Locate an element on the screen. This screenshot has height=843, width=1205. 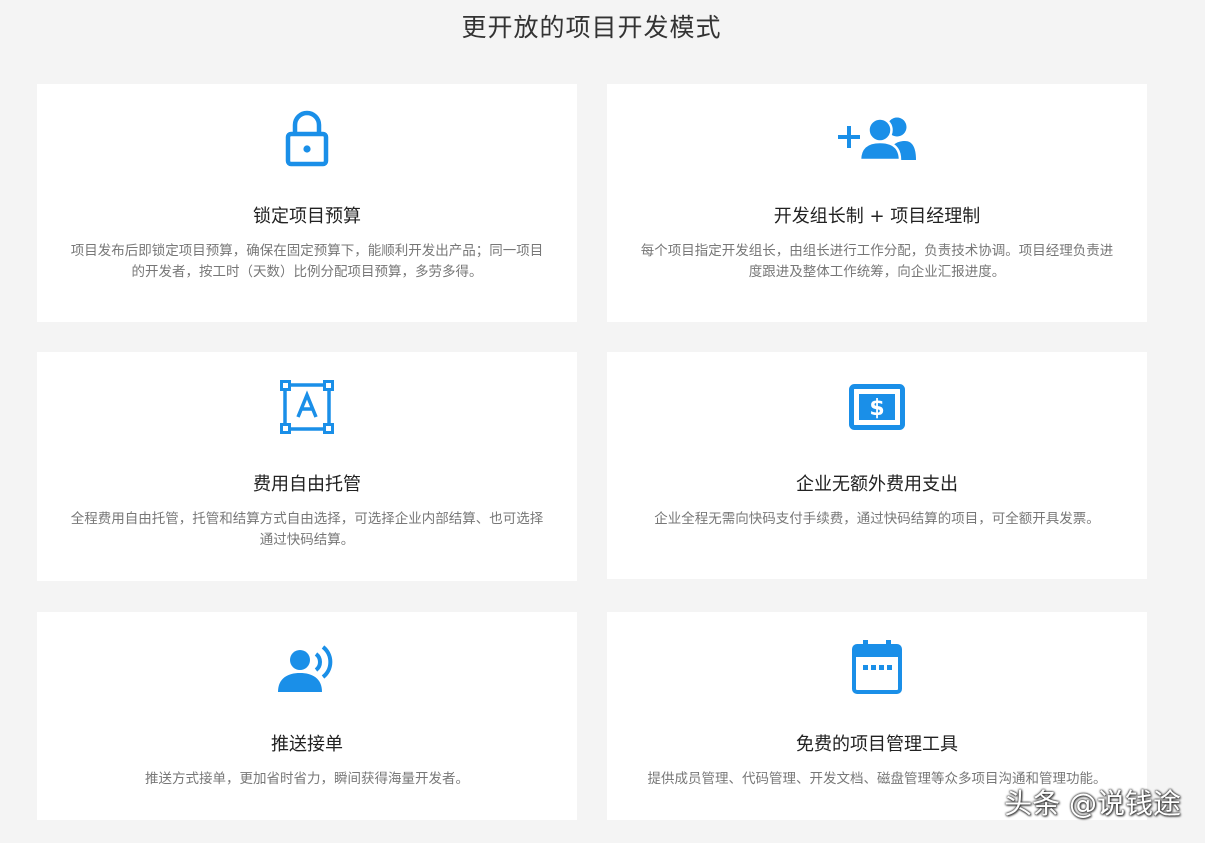
card-title: 锁定项目预算 is located at coordinates (307, 216).